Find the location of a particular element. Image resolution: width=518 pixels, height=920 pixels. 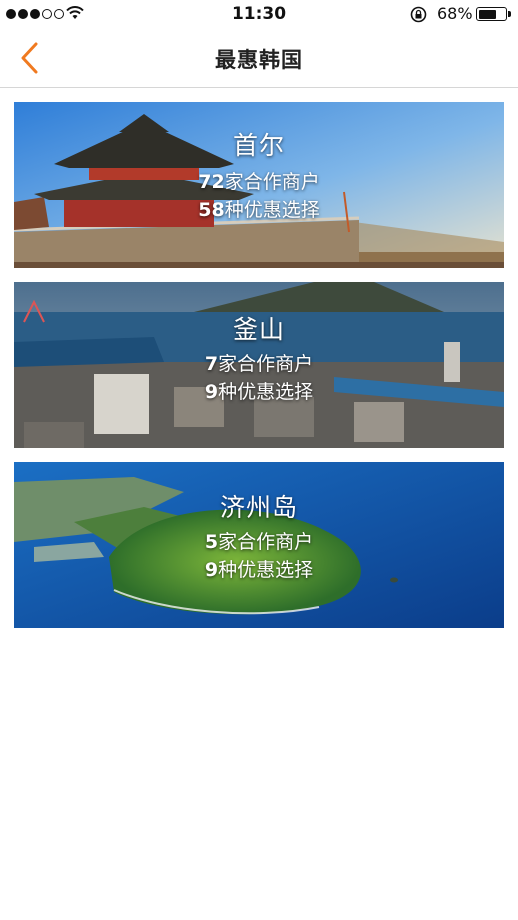

rotation-lock-icon is located at coordinates (418, 14).